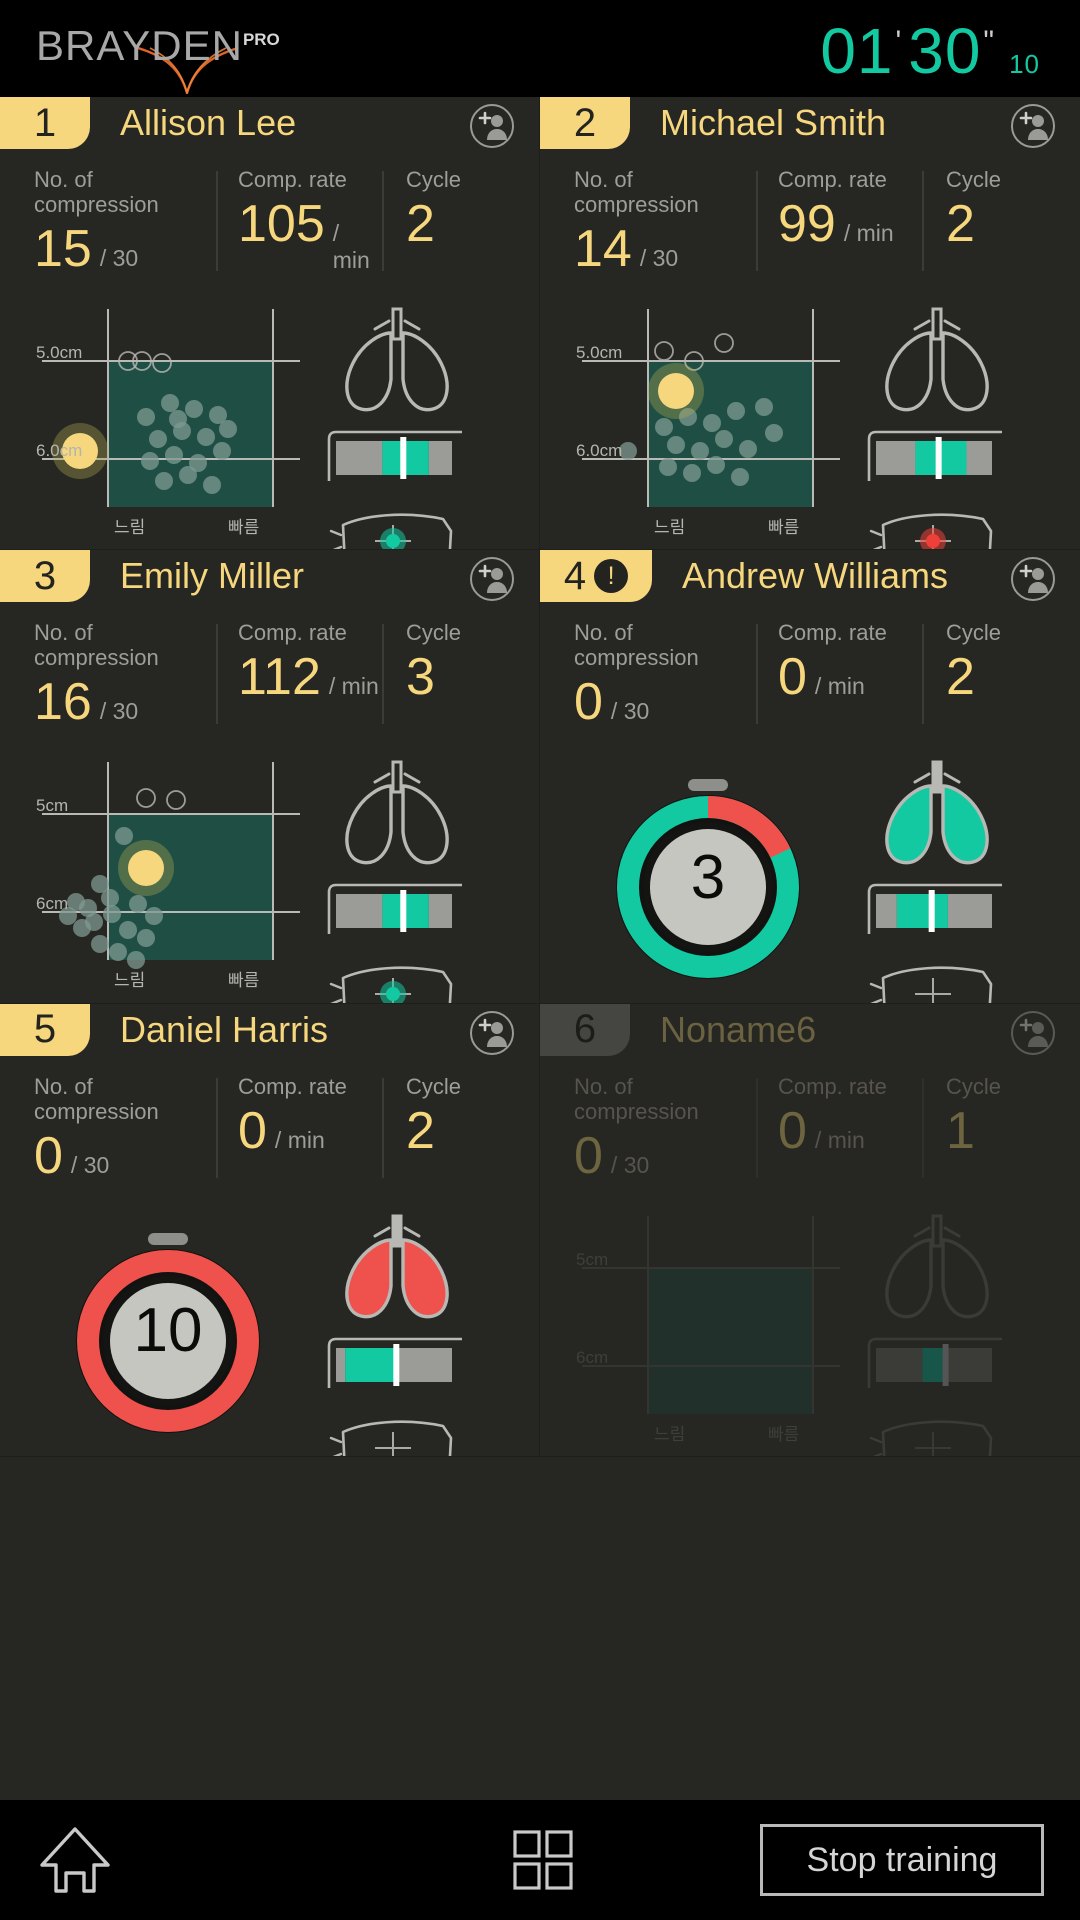 The width and height of the screenshot is (1080, 1920). What do you see at coordinates (585, 1029) in the screenshot?
I see `patient-number: 6` at bounding box center [585, 1029].